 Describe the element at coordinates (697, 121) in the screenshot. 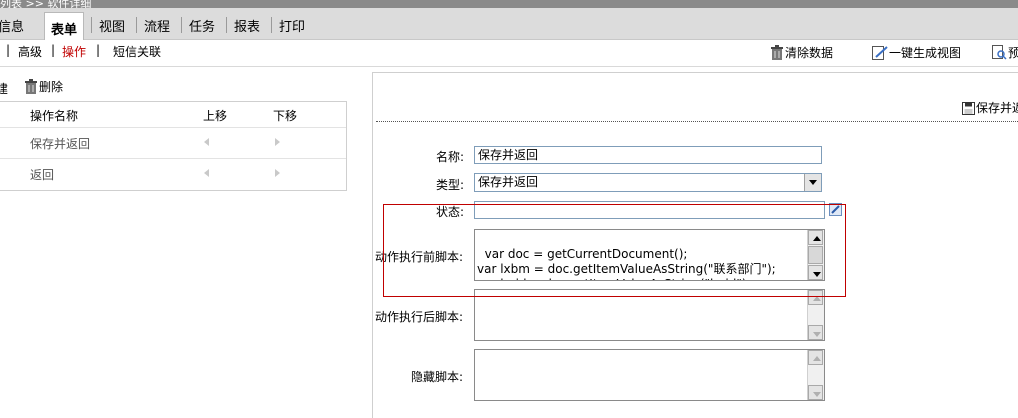

I see `divider` at that location.